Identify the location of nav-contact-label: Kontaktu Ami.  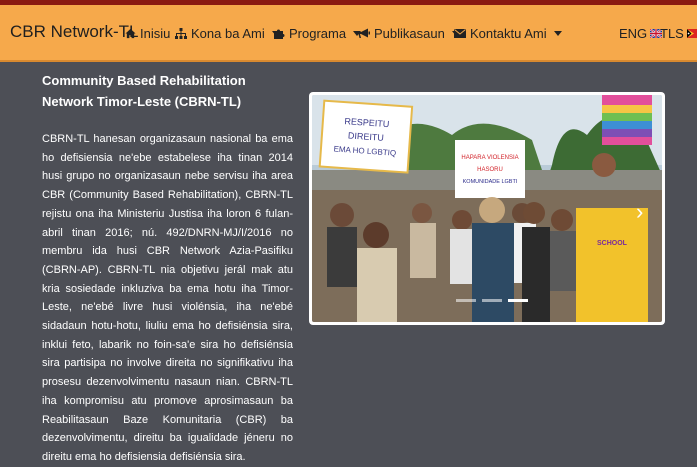
(508, 33).